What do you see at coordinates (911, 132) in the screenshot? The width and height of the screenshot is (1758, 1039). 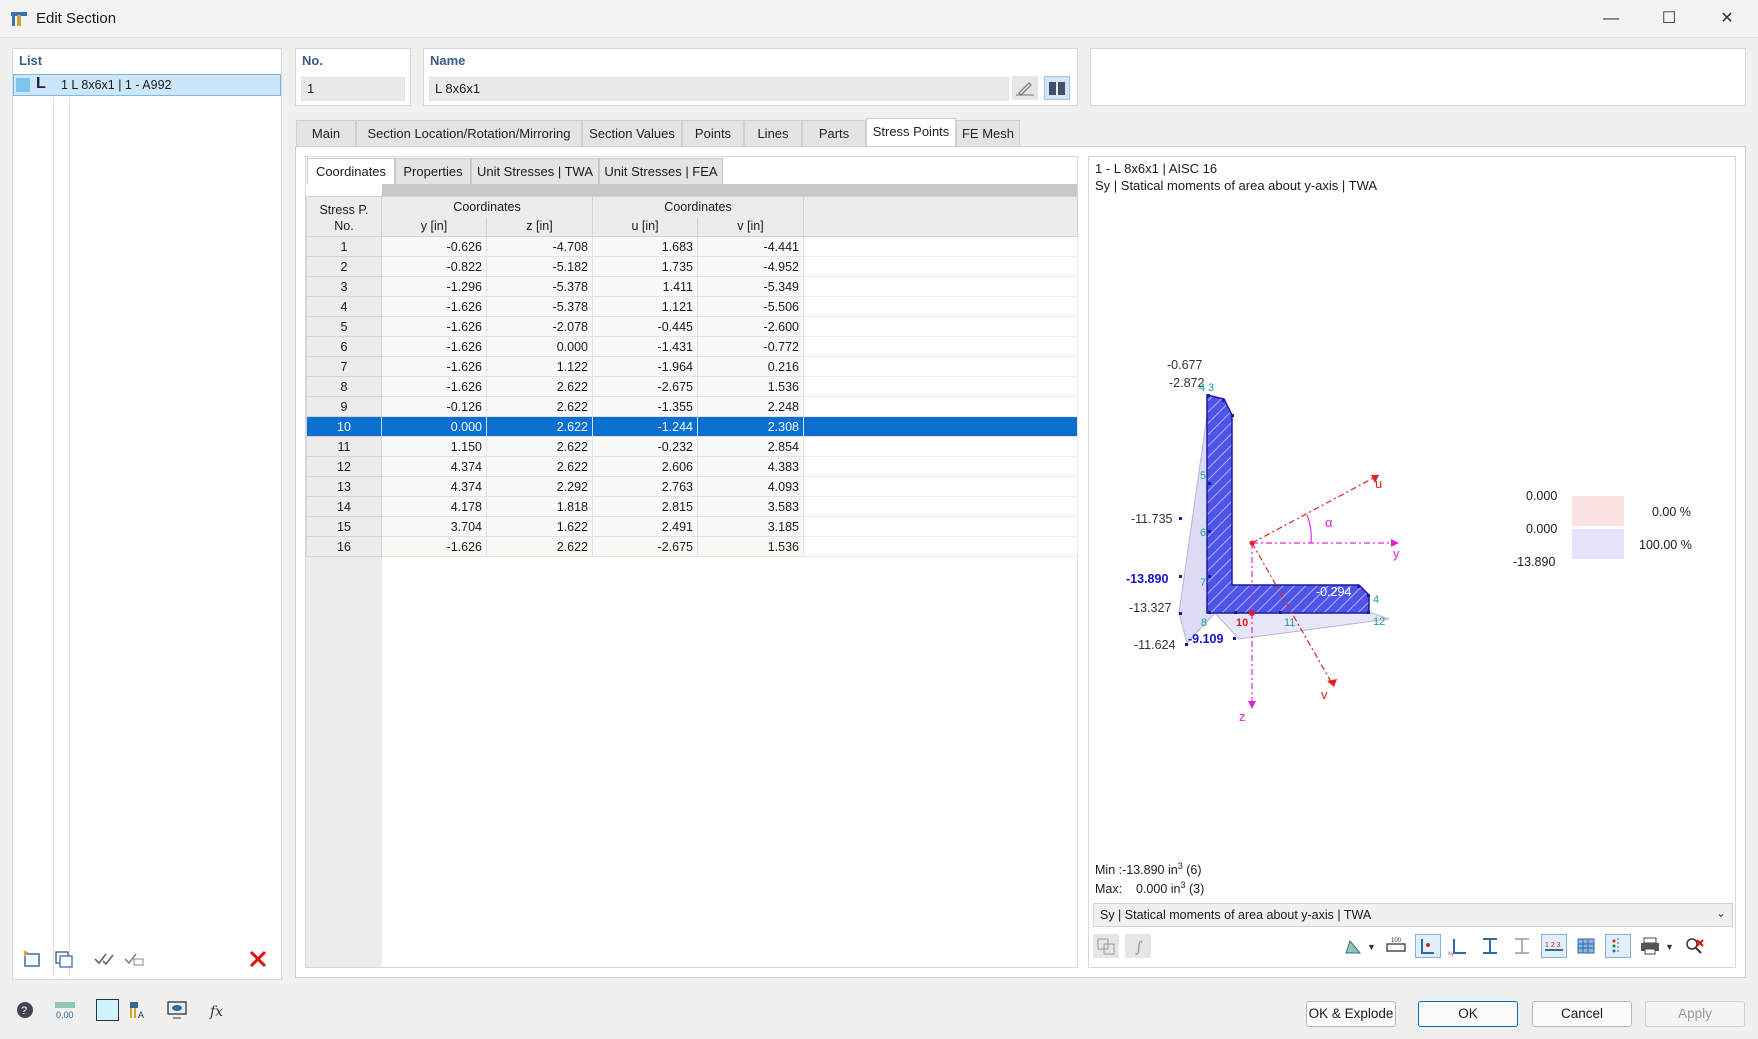 I see `tab-stress-points: Stress Points` at bounding box center [911, 132].